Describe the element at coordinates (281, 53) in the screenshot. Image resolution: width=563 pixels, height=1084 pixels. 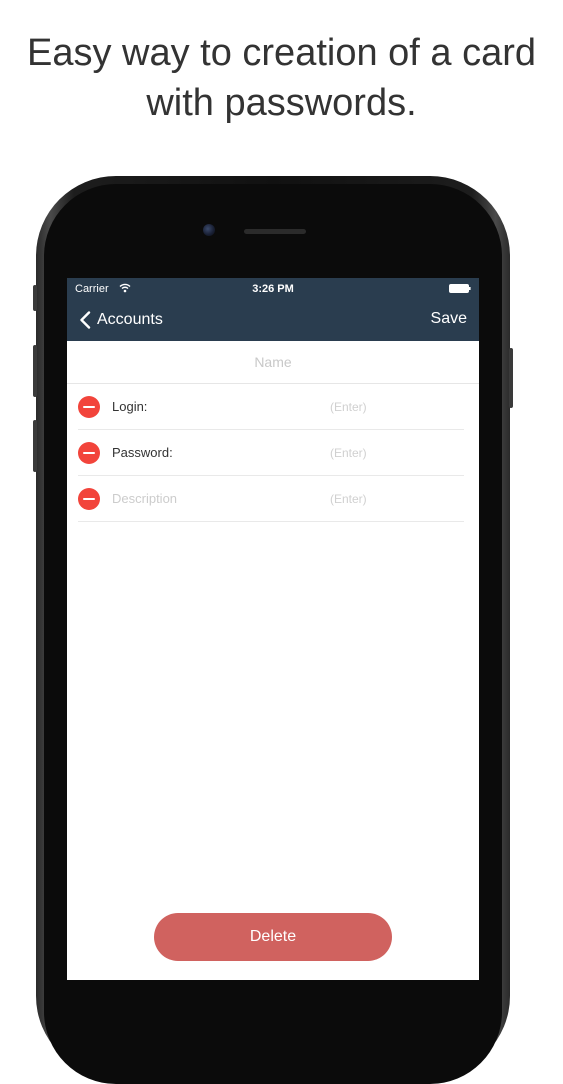
I see `headline-line-1: Easy way to creation of a card` at that location.